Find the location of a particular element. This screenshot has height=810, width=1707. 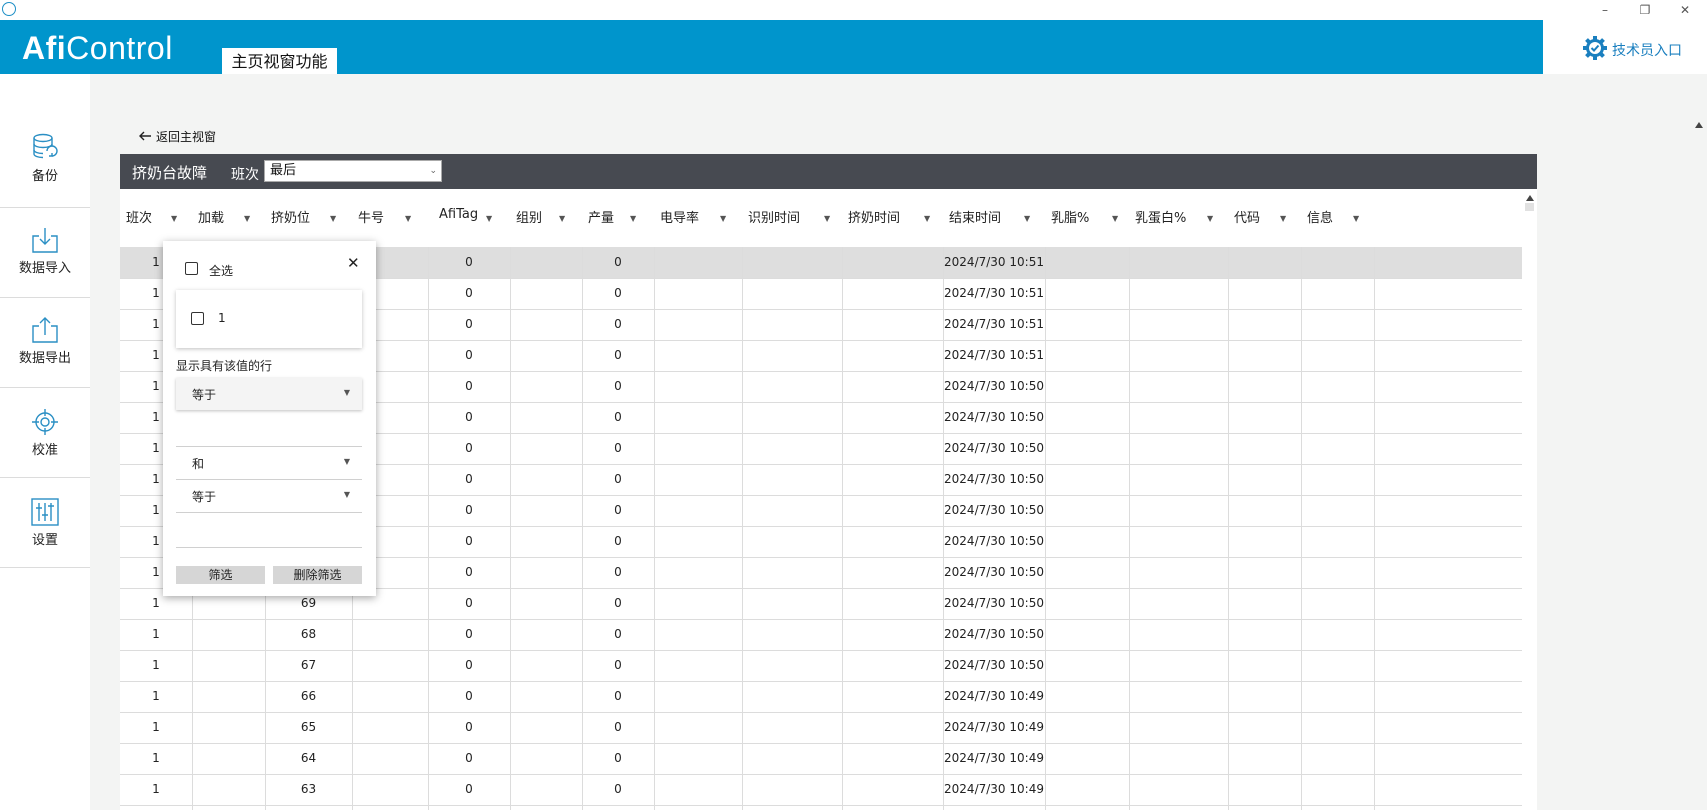

column-header: 电导率 is located at coordinates (679, 216).